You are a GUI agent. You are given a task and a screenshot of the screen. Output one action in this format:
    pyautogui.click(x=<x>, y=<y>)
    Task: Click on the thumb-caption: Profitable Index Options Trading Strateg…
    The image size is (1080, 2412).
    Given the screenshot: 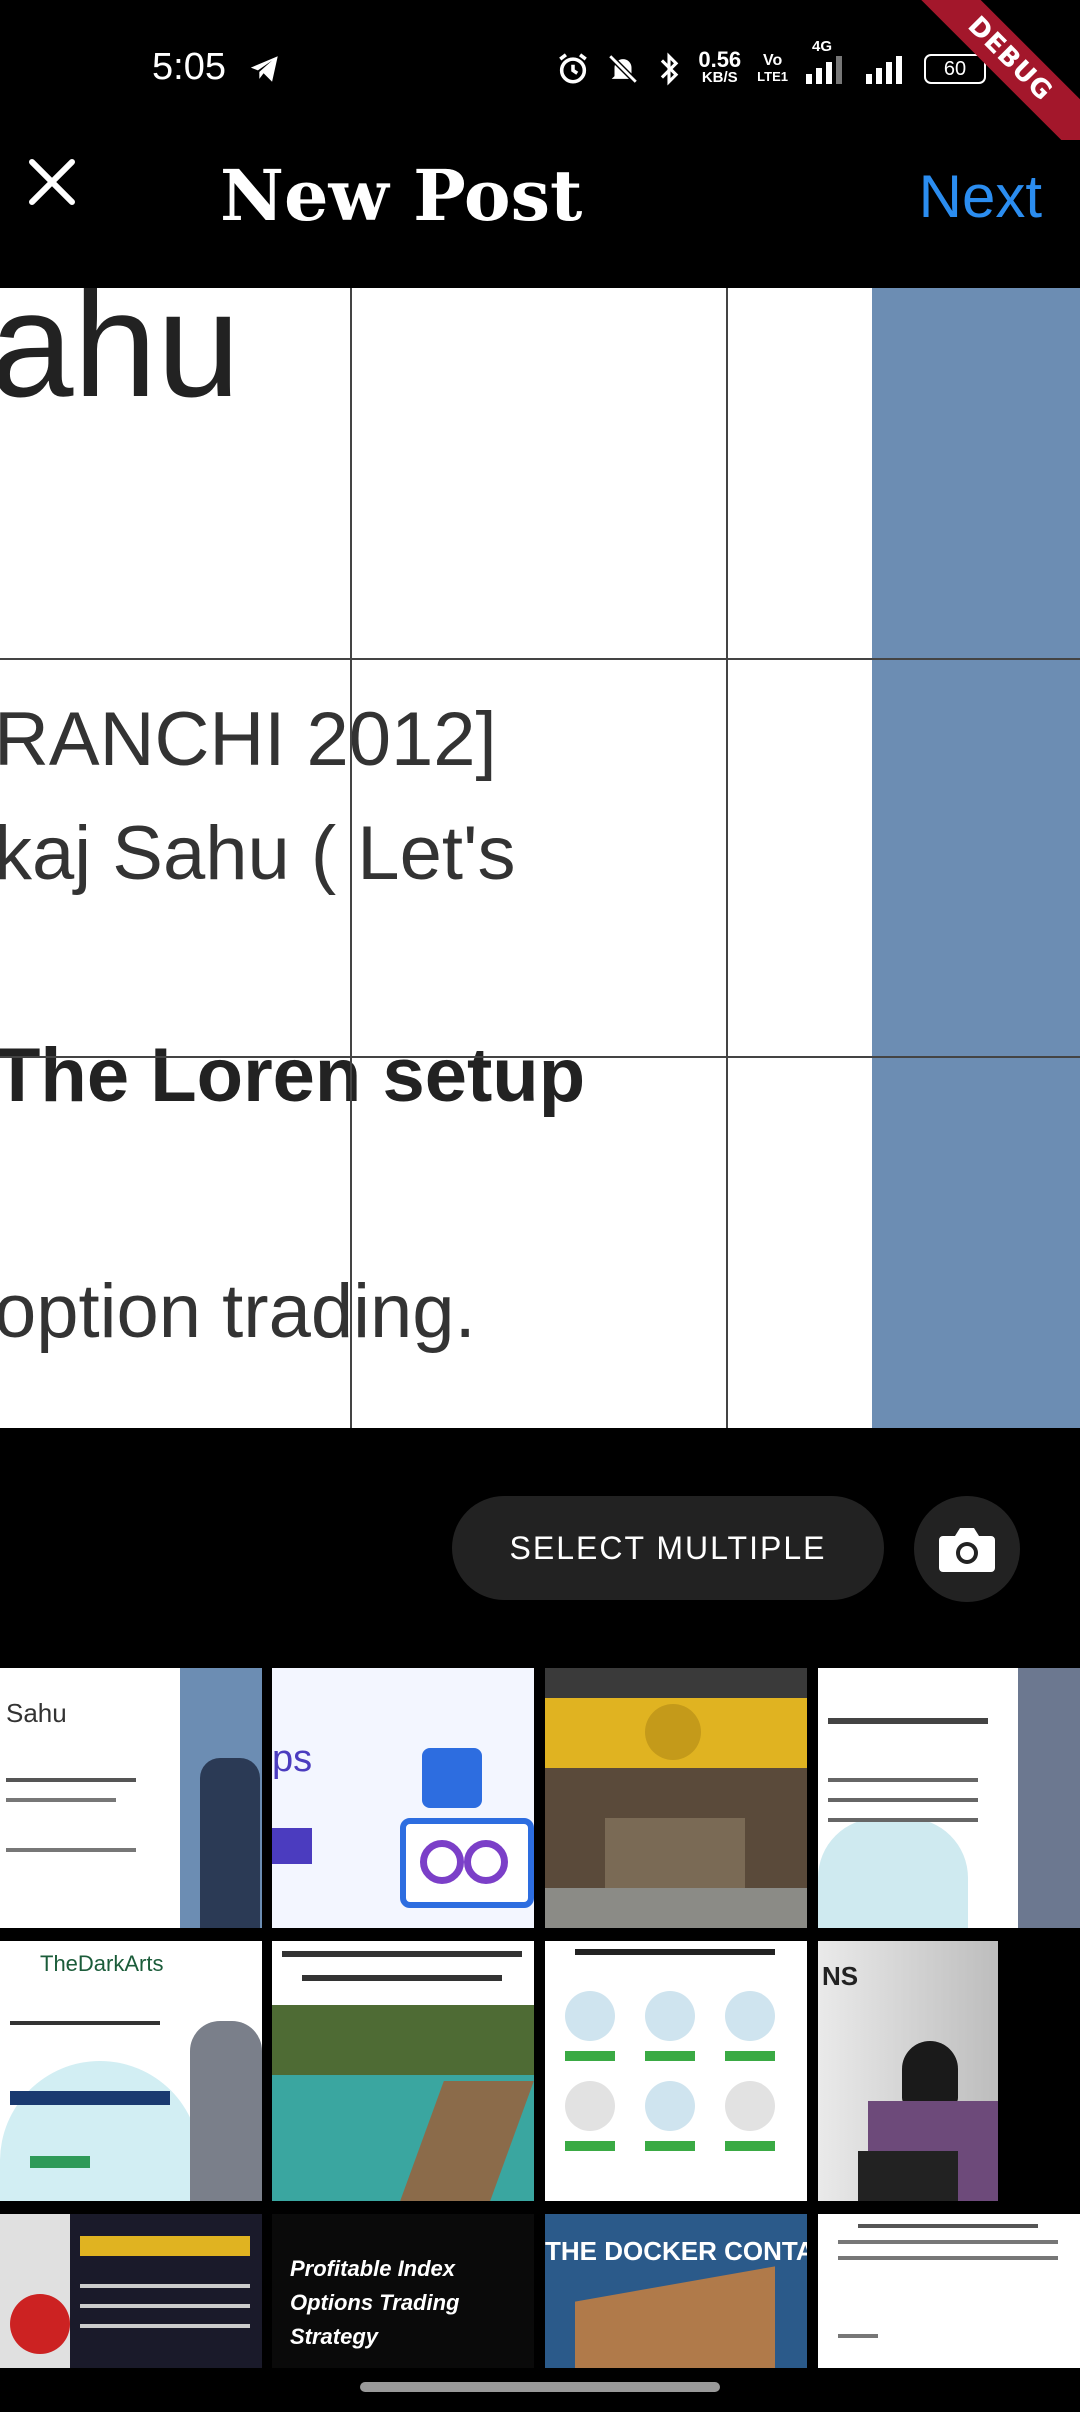 What is the action you would take?
    pyautogui.click(x=375, y=2302)
    